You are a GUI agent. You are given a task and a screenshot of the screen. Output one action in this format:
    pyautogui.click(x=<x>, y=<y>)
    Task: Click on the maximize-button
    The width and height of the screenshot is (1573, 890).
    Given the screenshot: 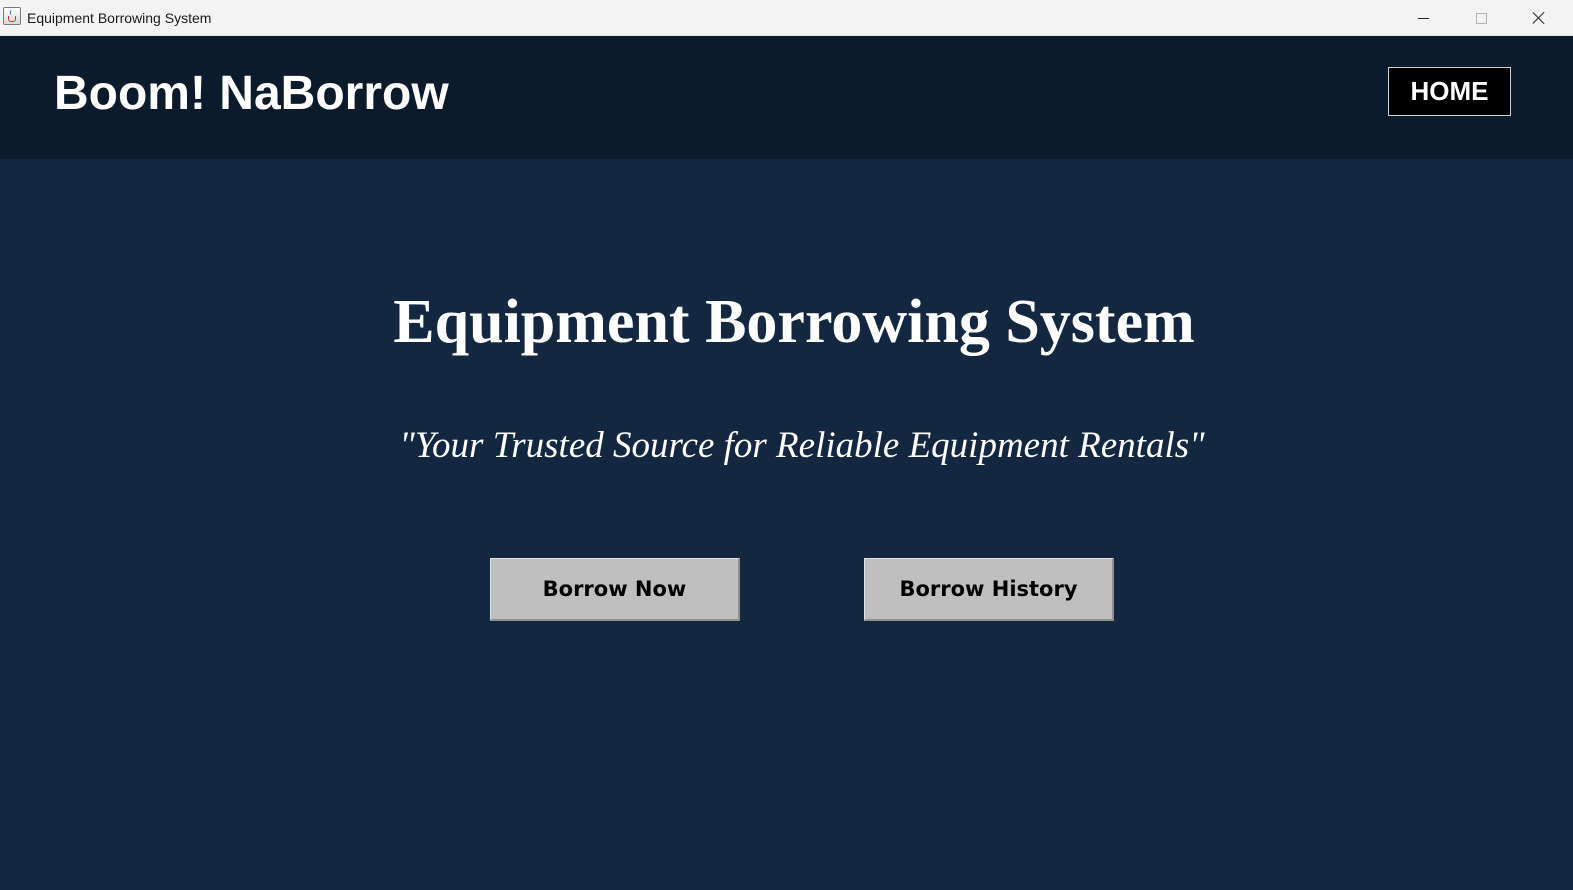 What is the action you would take?
    pyautogui.click(x=1481, y=18)
    